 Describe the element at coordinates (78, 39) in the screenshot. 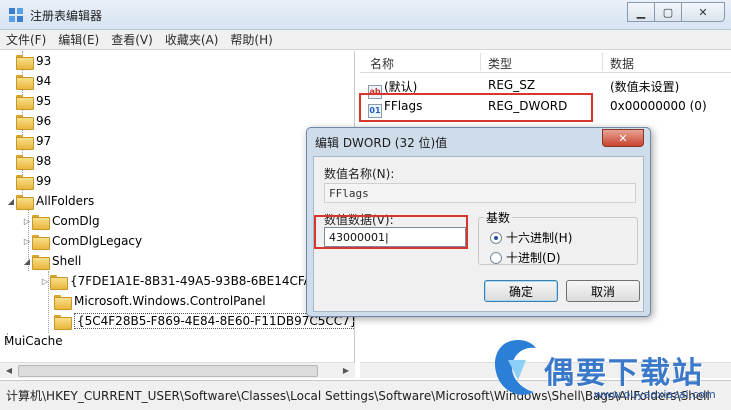

I see `menu-edit: 编辑(E)` at that location.